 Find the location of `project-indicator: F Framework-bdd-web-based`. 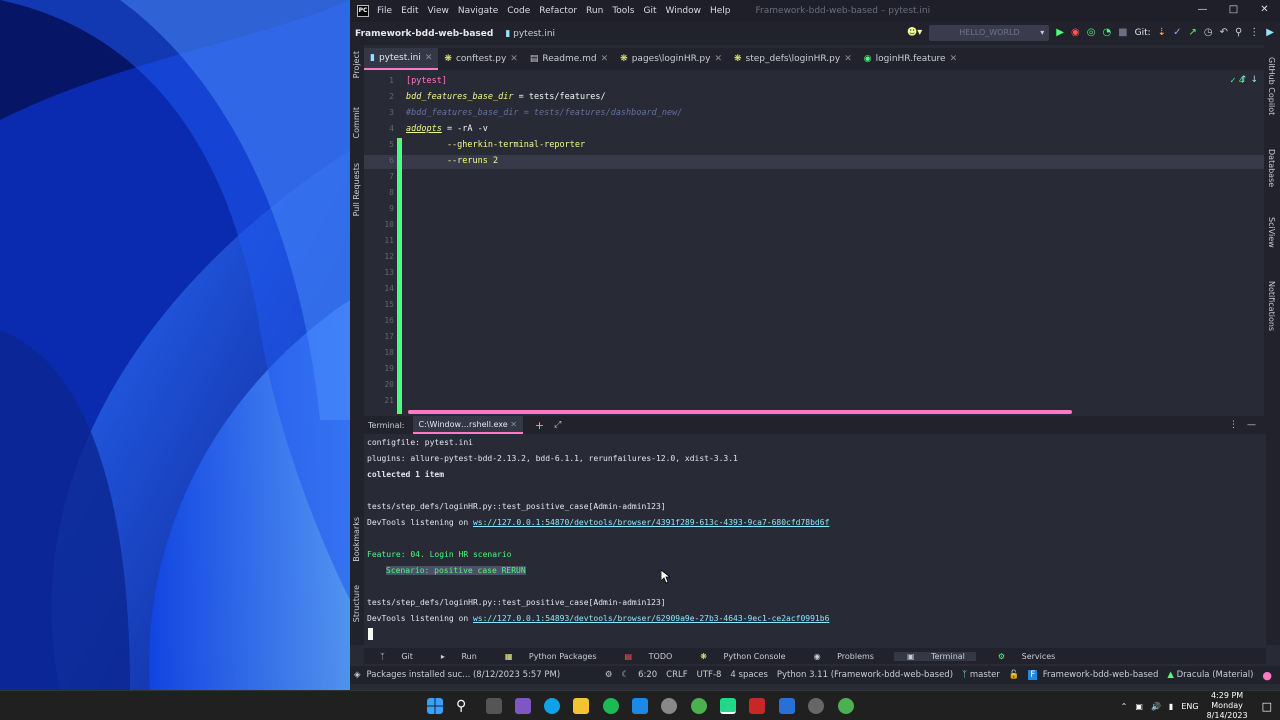

project-indicator: F Framework-bdd-web-based is located at coordinates (1093, 675).